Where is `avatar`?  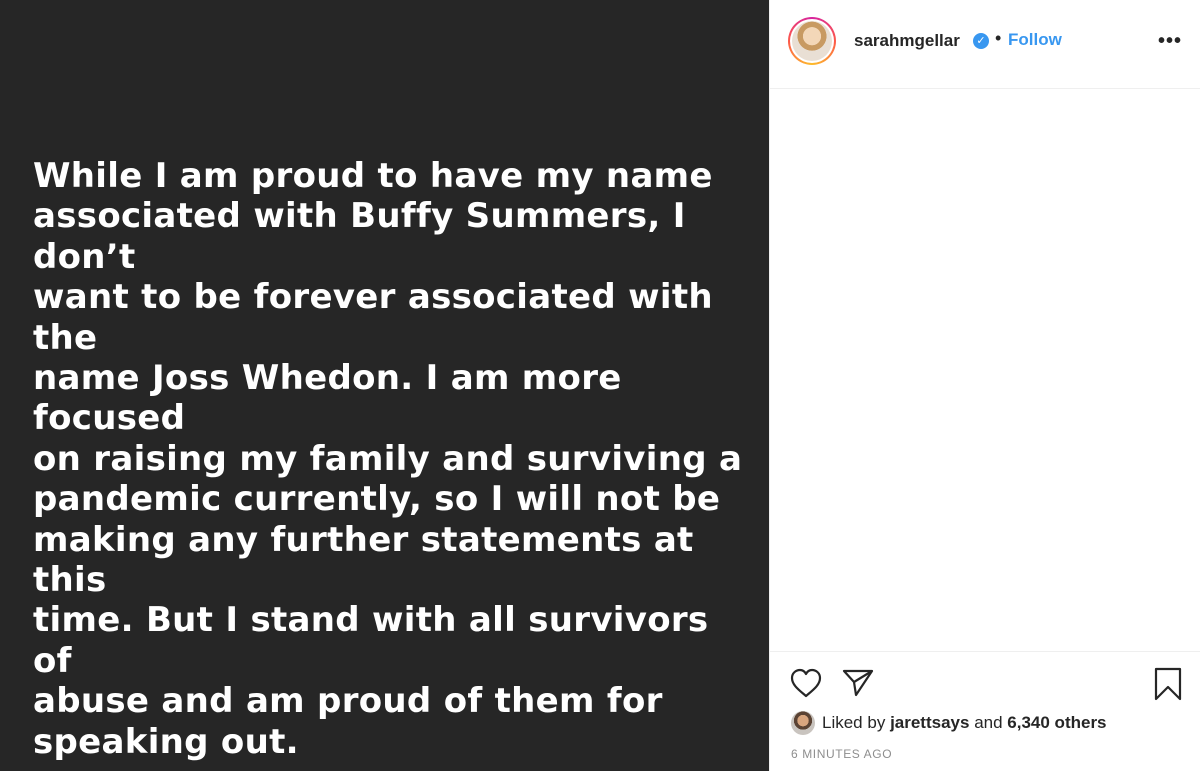 avatar is located at coordinates (812, 41).